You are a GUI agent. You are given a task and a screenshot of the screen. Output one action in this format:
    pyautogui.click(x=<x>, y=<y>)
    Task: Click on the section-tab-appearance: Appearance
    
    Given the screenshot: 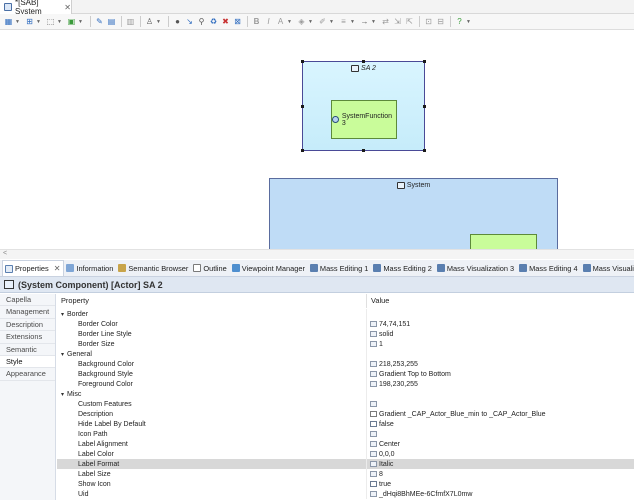 What is the action you would take?
    pyautogui.click(x=27, y=374)
    